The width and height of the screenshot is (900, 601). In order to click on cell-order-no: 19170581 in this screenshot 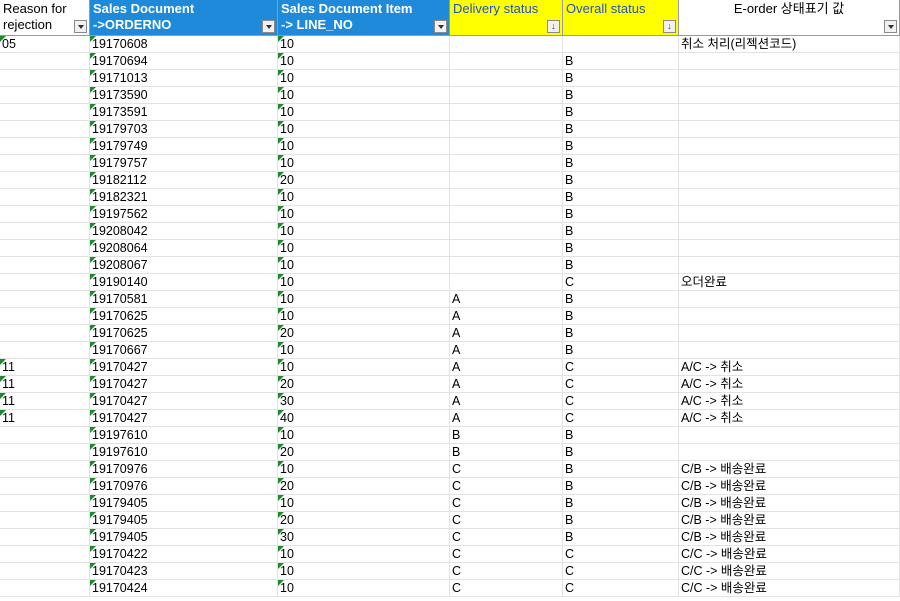, I will do `click(184, 299)`.